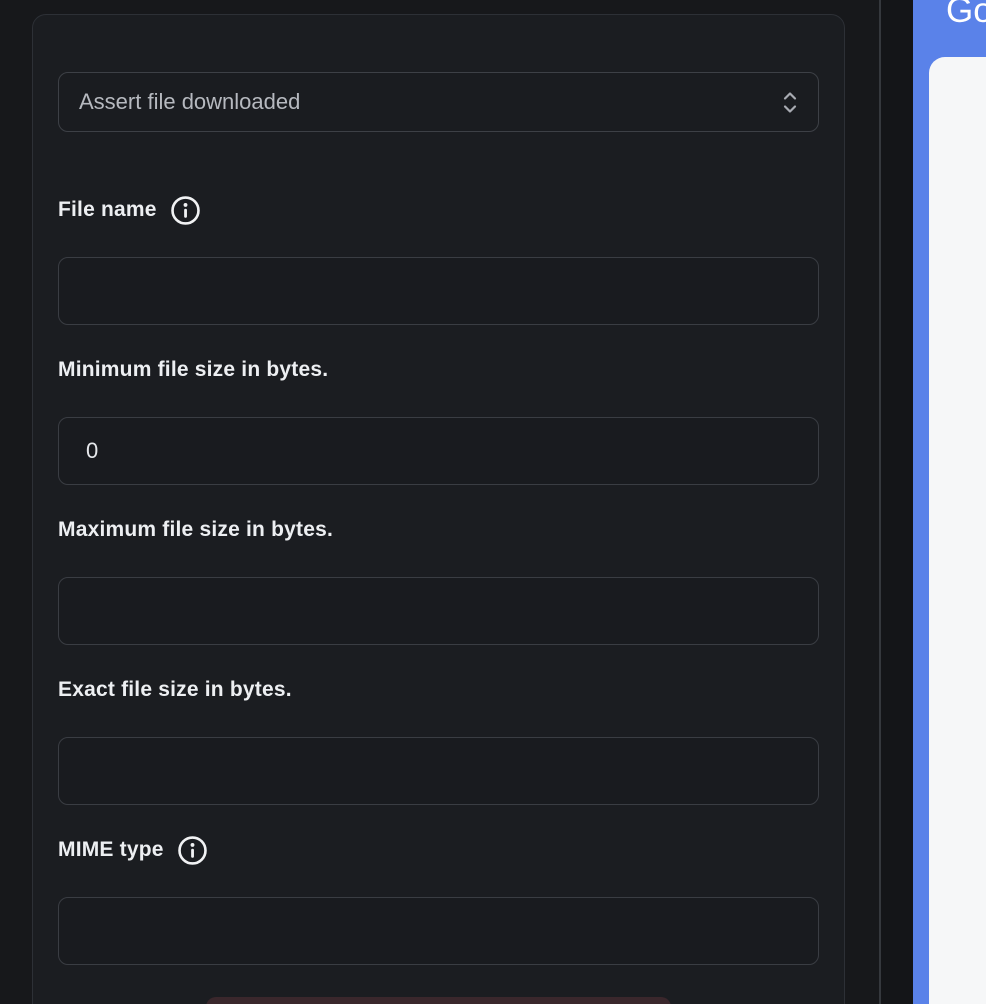 This screenshot has width=986, height=1004. I want to click on preview-page-surface, so click(957, 530).